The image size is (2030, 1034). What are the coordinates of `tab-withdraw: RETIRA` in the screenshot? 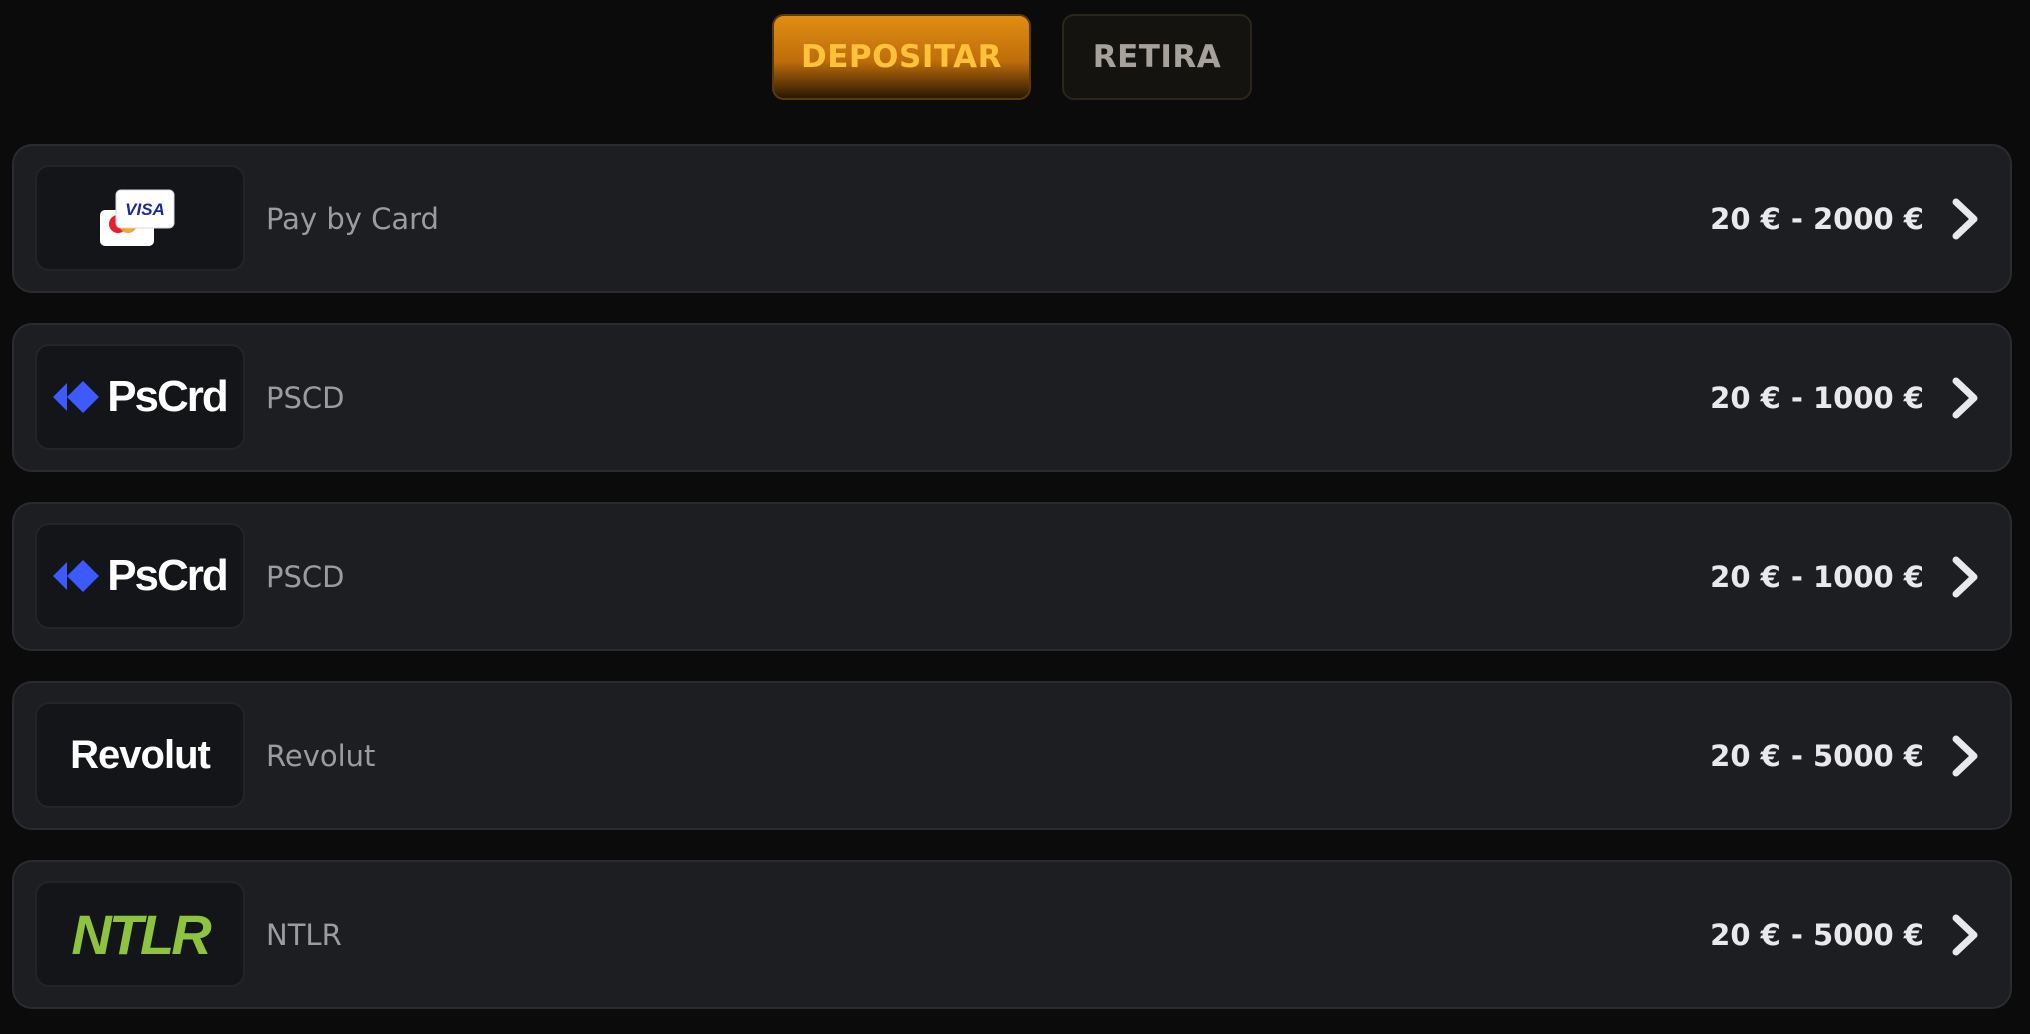 It's located at (1157, 57).